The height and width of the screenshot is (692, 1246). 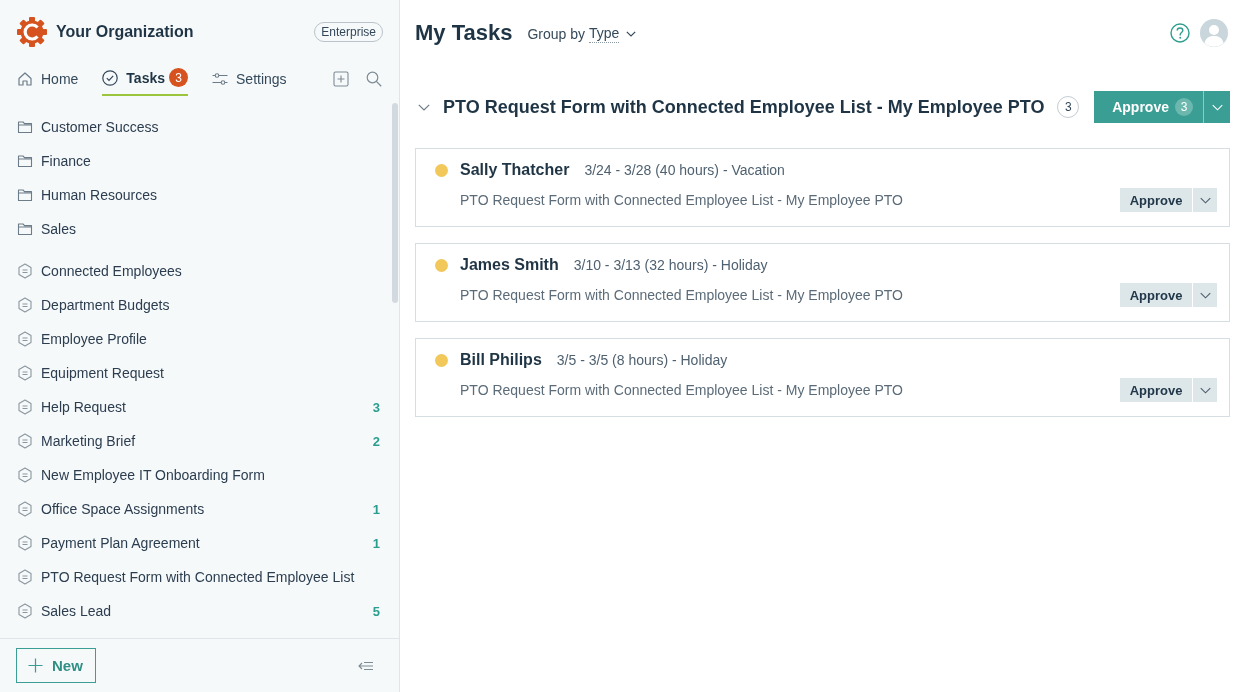 I want to click on task-card: Bill Philips 3/5 - 3/5 (8 hours) - Holiday PTO Request Form with Connected Employee List - My Employee PTO Approve, so click(x=822, y=377).